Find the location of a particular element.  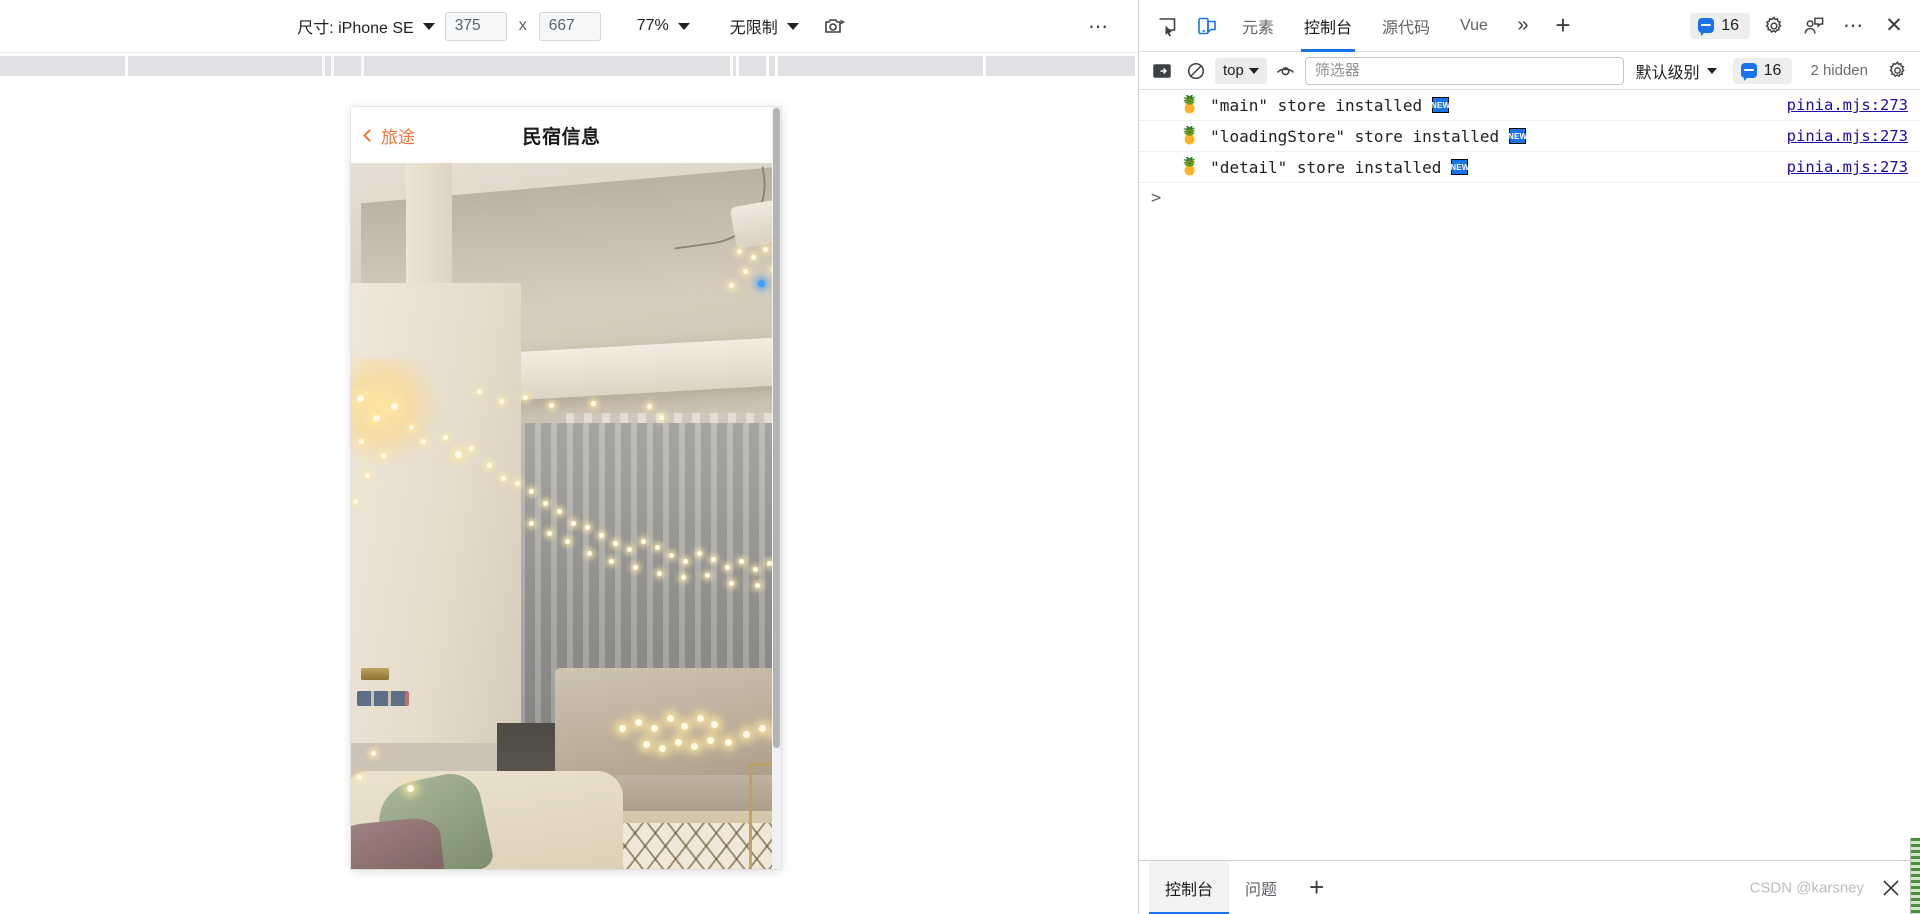

issues-badge-button: 16 is located at coordinates (1720, 25).